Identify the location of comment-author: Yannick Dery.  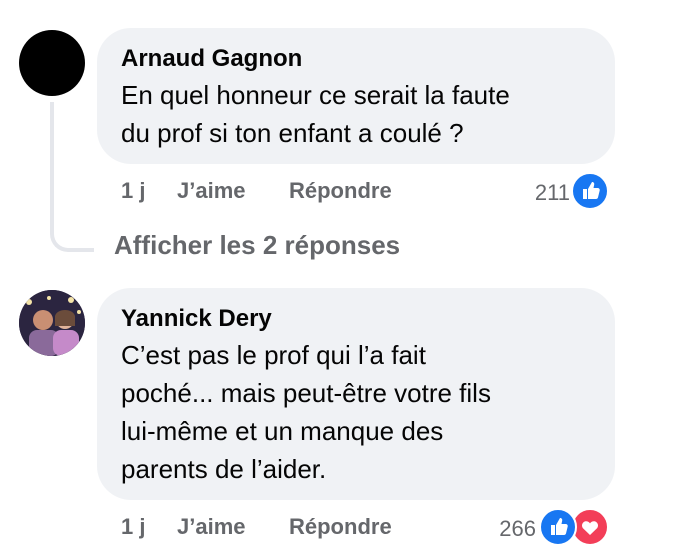
(356, 319).